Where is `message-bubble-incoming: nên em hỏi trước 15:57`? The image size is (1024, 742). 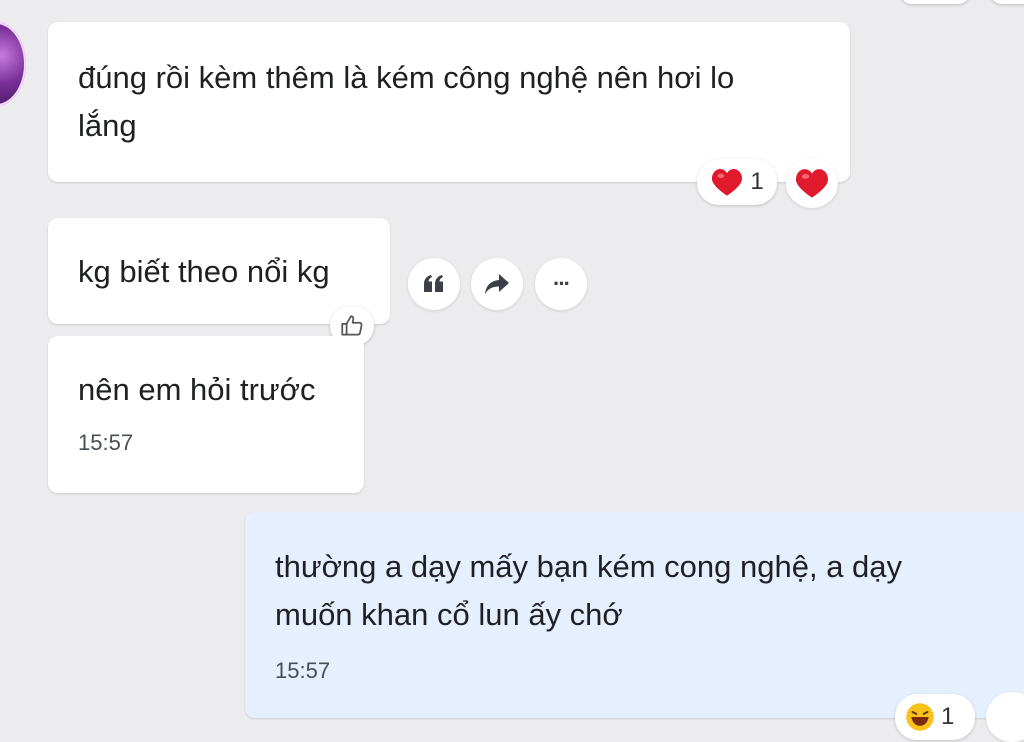 message-bubble-incoming: nên em hỏi trước 15:57 is located at coordinates (206, 414).